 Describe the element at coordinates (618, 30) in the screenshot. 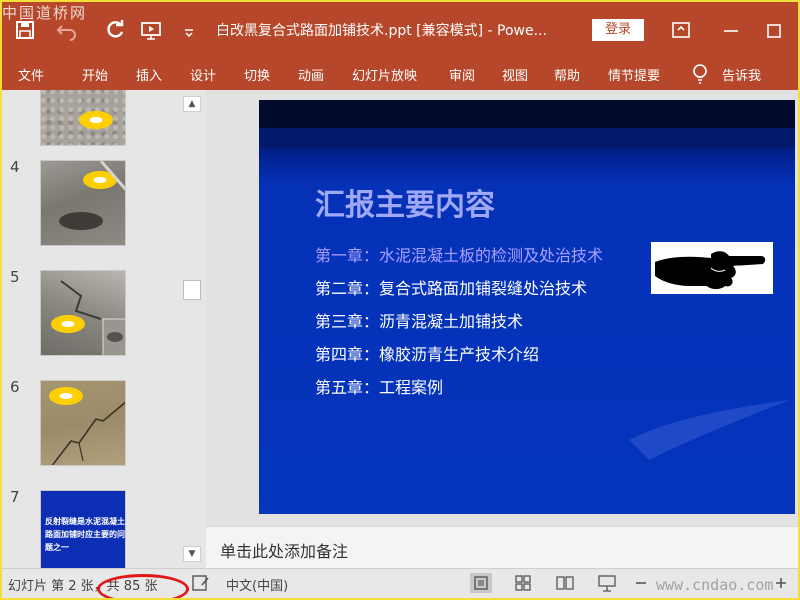

I see `login-button: 登录` at that location.